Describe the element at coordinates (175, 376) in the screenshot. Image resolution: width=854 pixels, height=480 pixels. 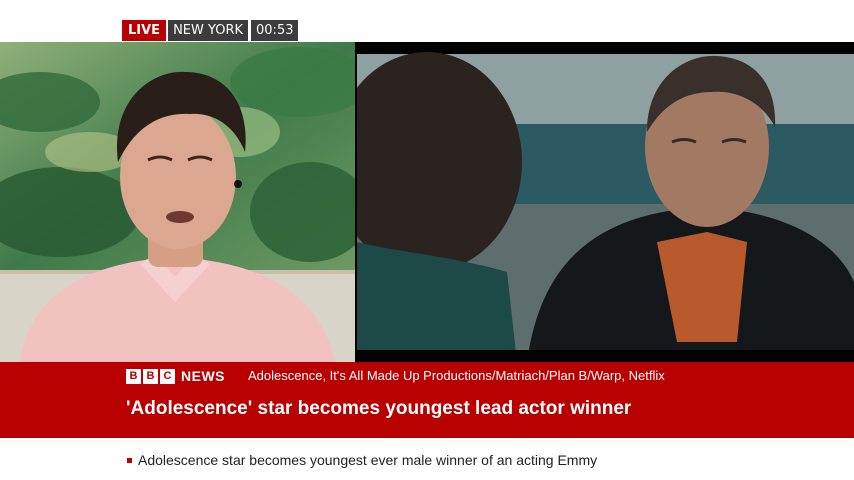
I see `bbc-news-logo: B B C NEWS` at that location.